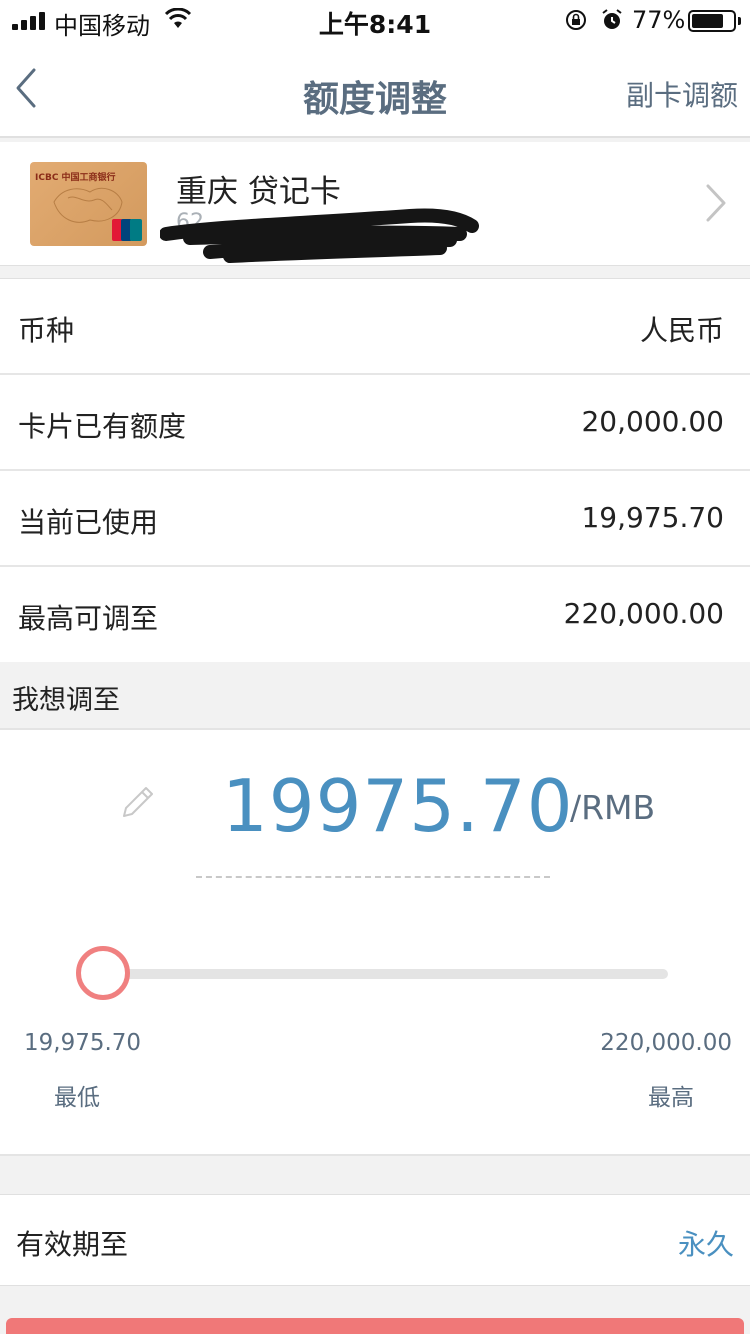 This screenshot has height=1334, width=750. Describe the element at coordinates (88, 522) in the screenshot. I see `info-label: 当前已使用` at that location.